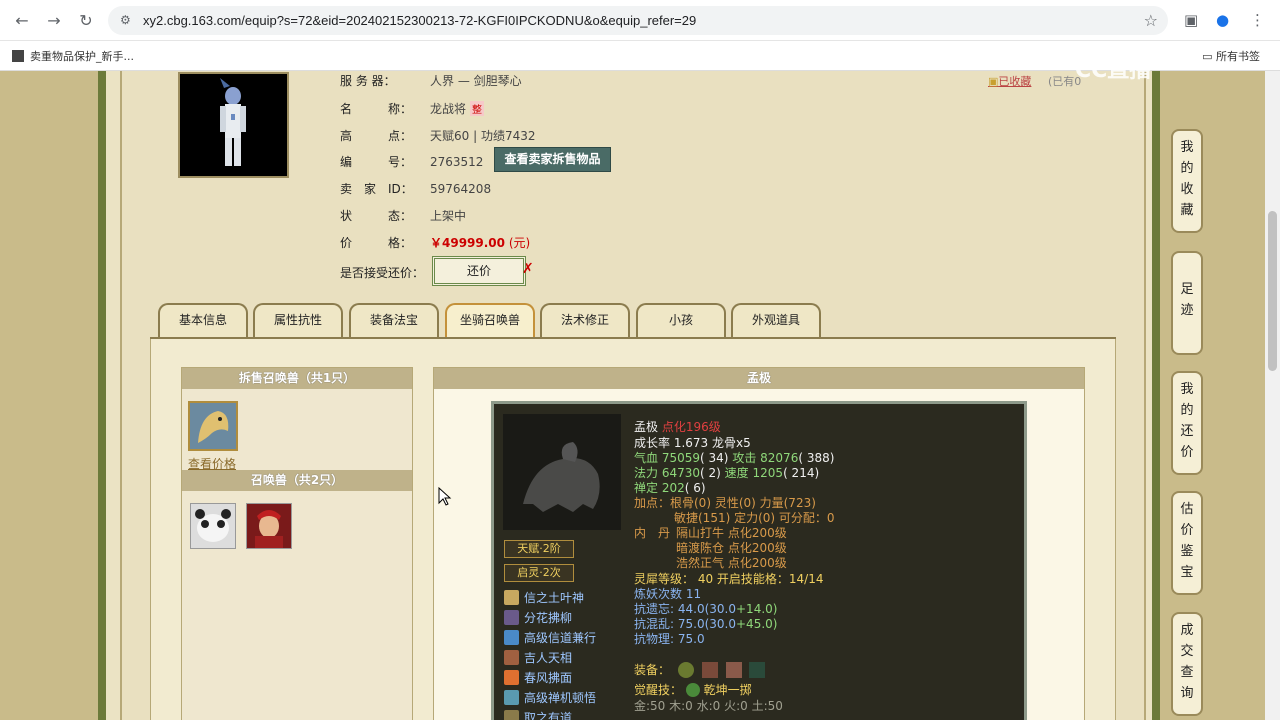 Image resolution: width=1280 pixels, height=720 pixels. Describe the element at coordinates (1187, 303) in the screenshot. I see `sidebar-footprints: 足迹` at that location.